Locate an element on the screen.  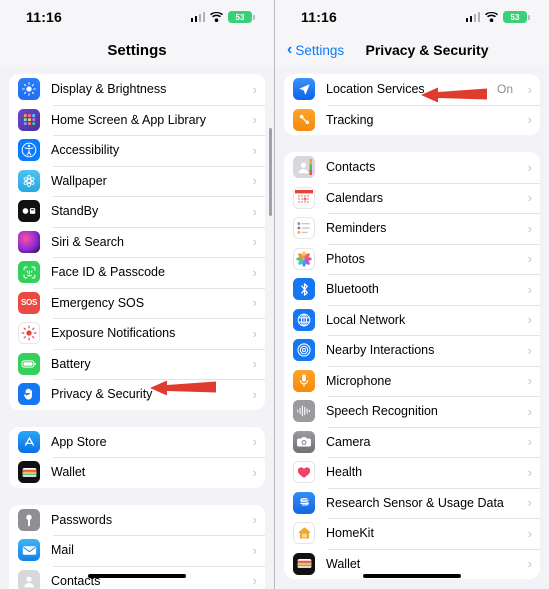
list-item-homekit: HomeKit › is located at coordinates (412, 533).